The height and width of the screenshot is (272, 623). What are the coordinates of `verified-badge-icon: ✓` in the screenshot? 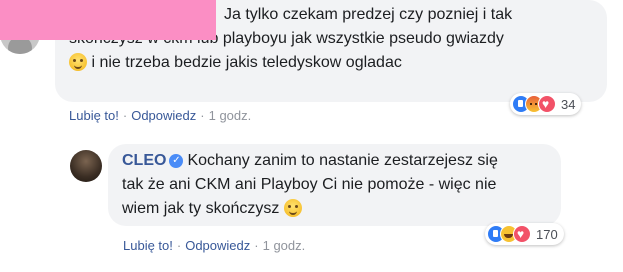 It's located at (176, 160).